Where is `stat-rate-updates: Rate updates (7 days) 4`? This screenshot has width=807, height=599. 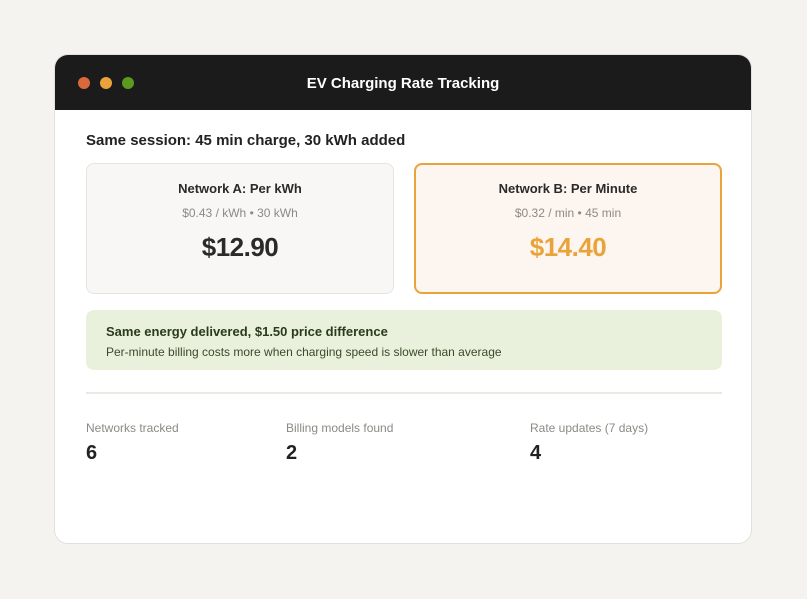
stat-rate-updates: Rate updates (7 days) 4 is located at coordinates (589, 442).